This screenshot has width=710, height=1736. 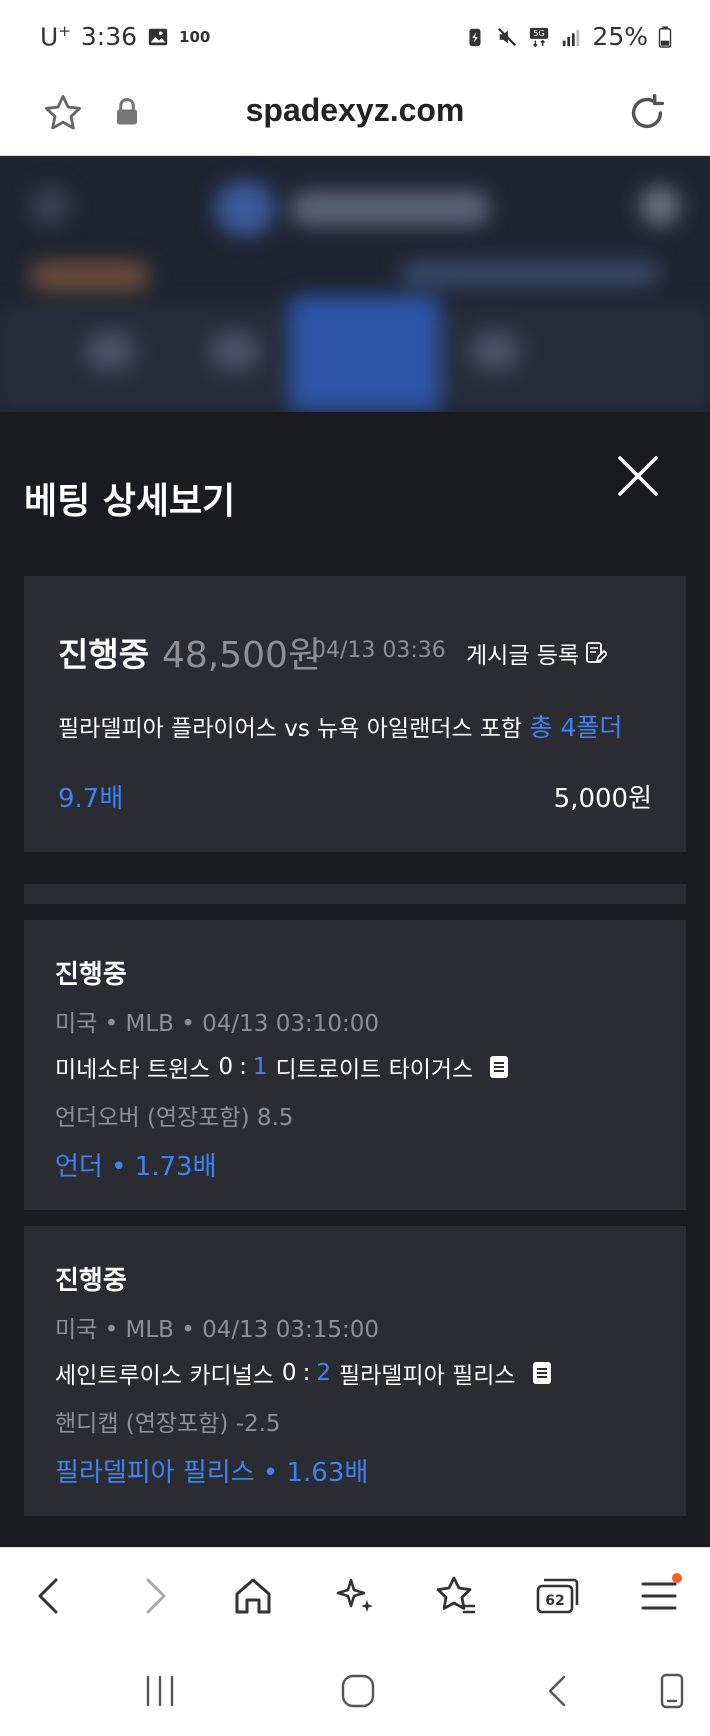 What do you see at coordinates (355, 36) in the screenshot?
I see `status-bar: U+ 3:36 100 5G 25%` at bounding box center [355, 36].